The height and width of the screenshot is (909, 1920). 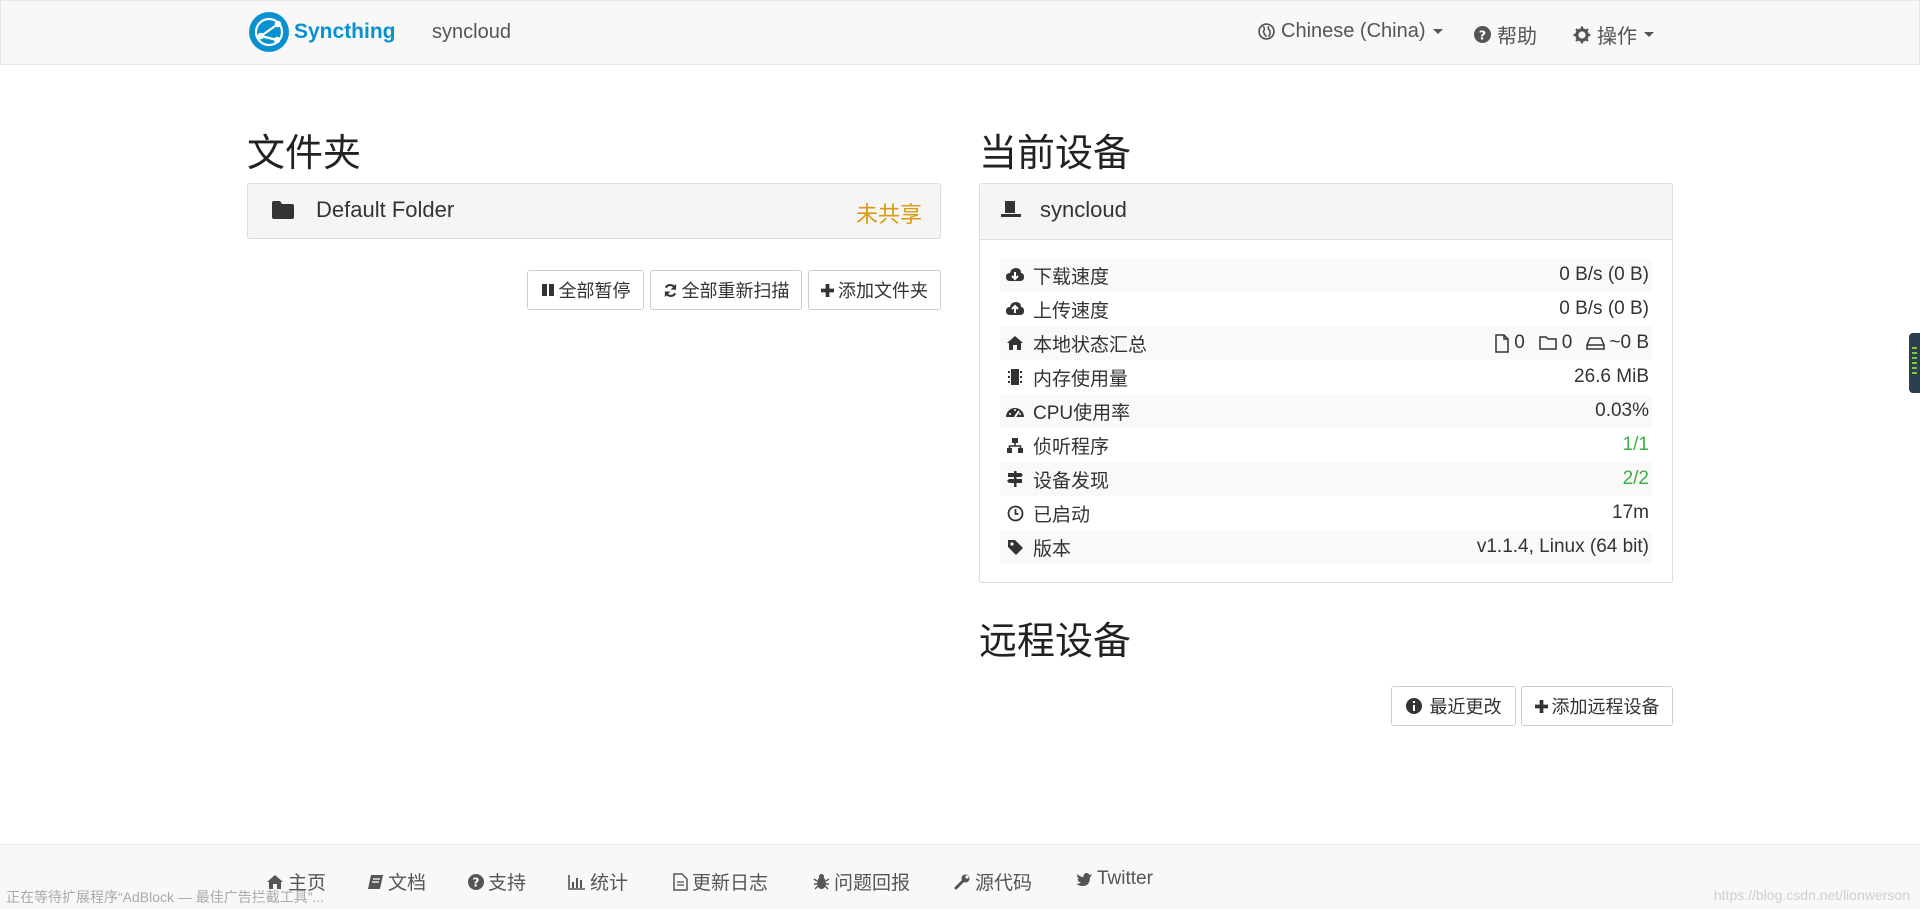 I want to click on recent-changes-button: 最近更改, so click(x=1453, y=706).